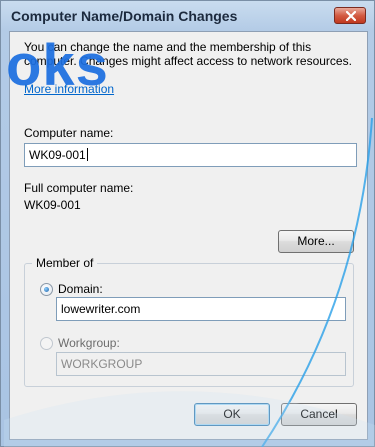  Describe the element at coordinates (46, 289) in the screenshot. I see `domain-radio` at that location.